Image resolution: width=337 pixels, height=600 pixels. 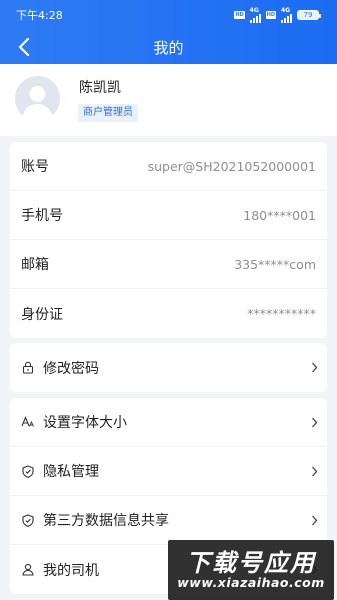 I want to click on back-button, so click(x=24, y=47).